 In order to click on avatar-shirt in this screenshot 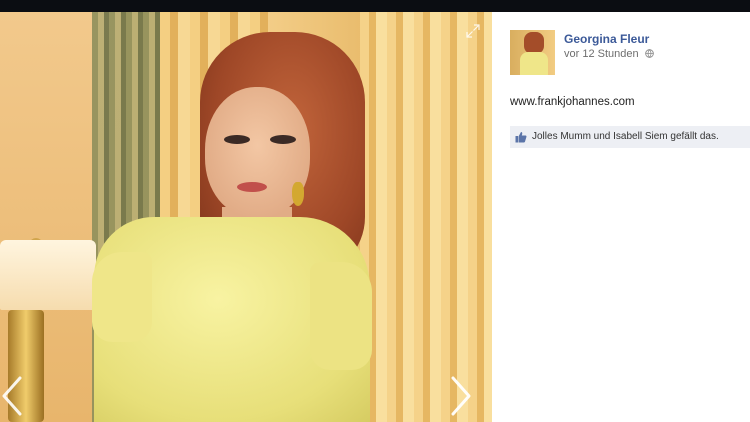, I will do `click(534, 63)`.